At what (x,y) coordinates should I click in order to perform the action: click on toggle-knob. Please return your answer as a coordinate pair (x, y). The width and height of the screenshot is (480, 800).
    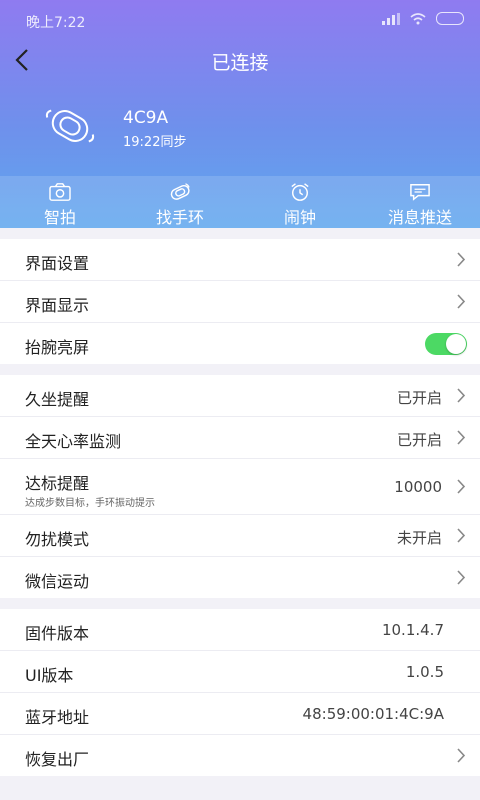
    Looking at the image, I should click on (456, 344).